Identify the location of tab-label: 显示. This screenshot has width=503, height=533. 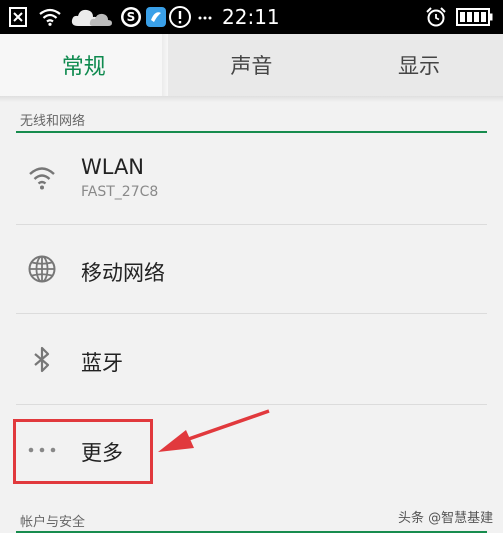
(418, 66).